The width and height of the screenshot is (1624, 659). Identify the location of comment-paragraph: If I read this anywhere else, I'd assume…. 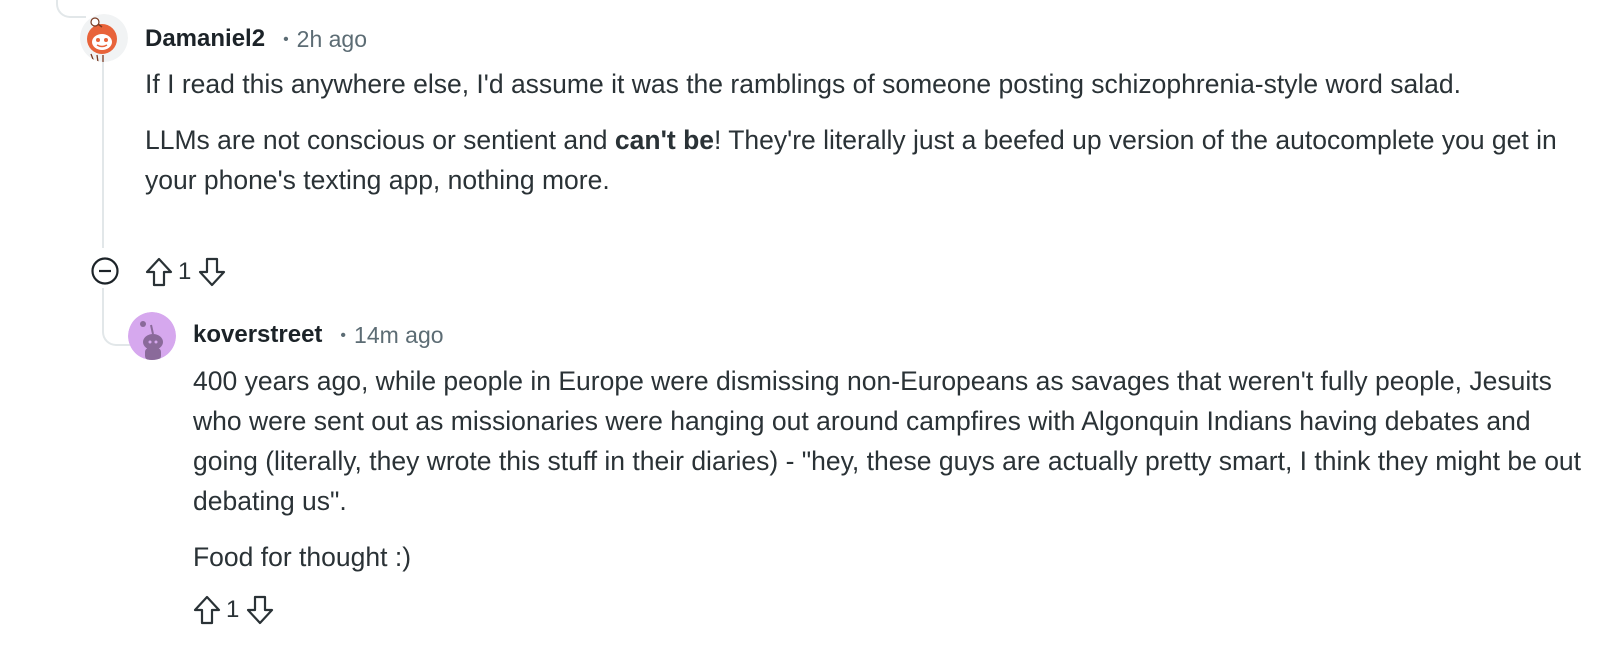
(803, 84).